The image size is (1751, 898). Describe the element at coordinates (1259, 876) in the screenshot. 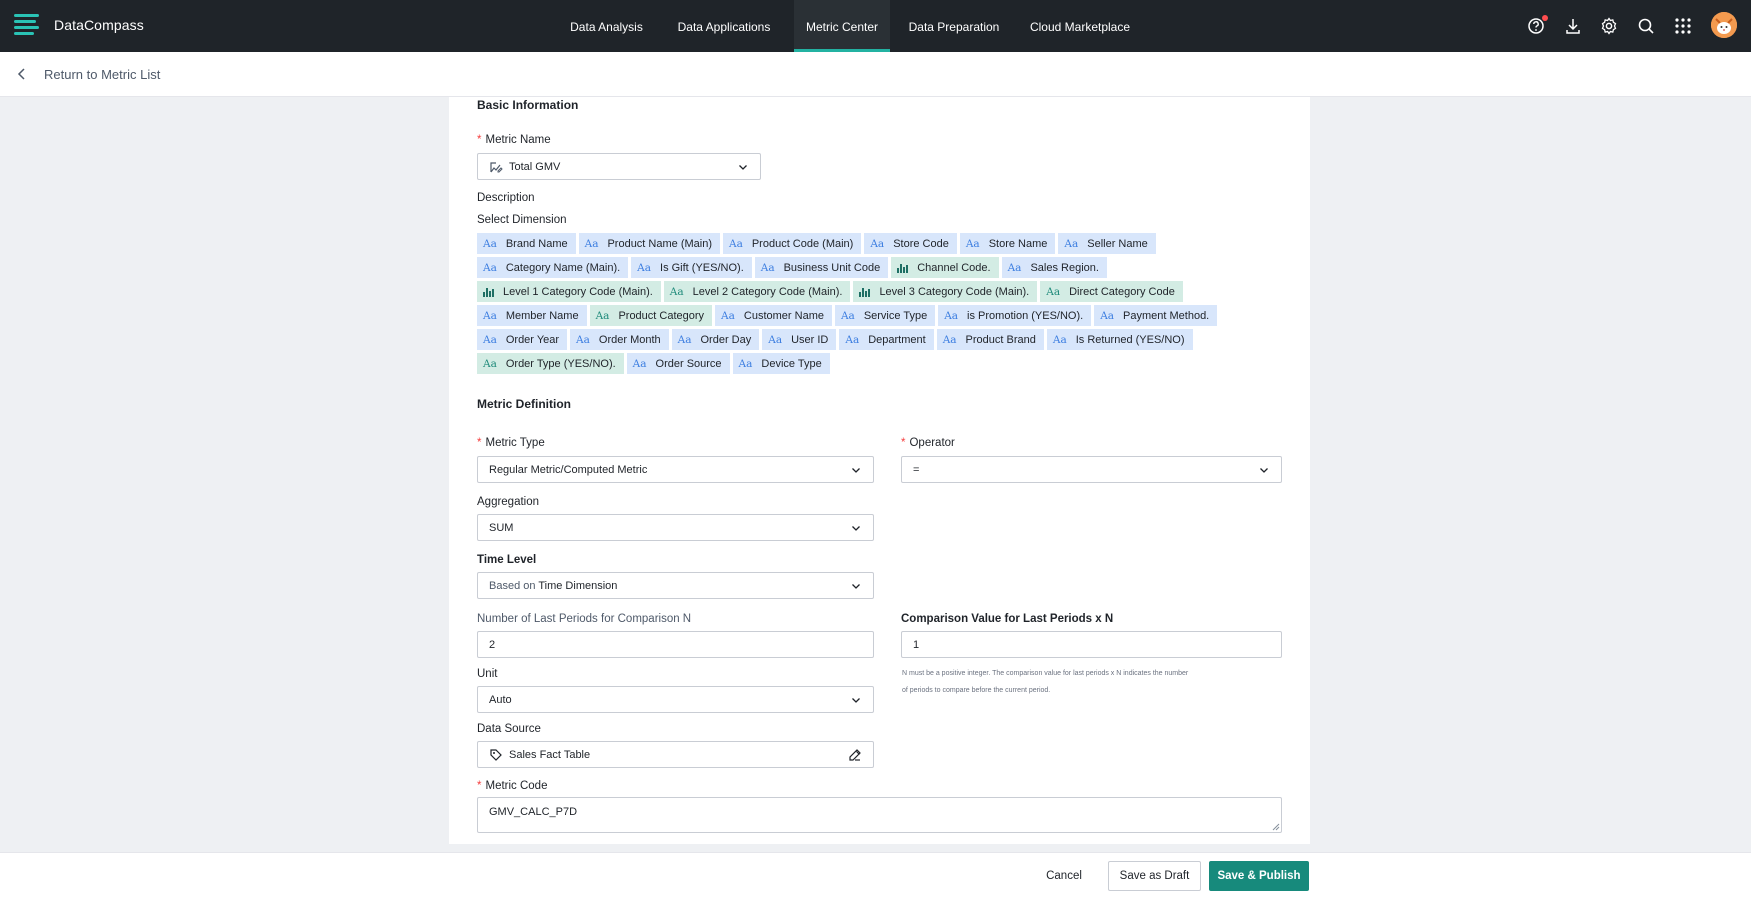

I see `save-publish-button: Save & Publish` at that location.